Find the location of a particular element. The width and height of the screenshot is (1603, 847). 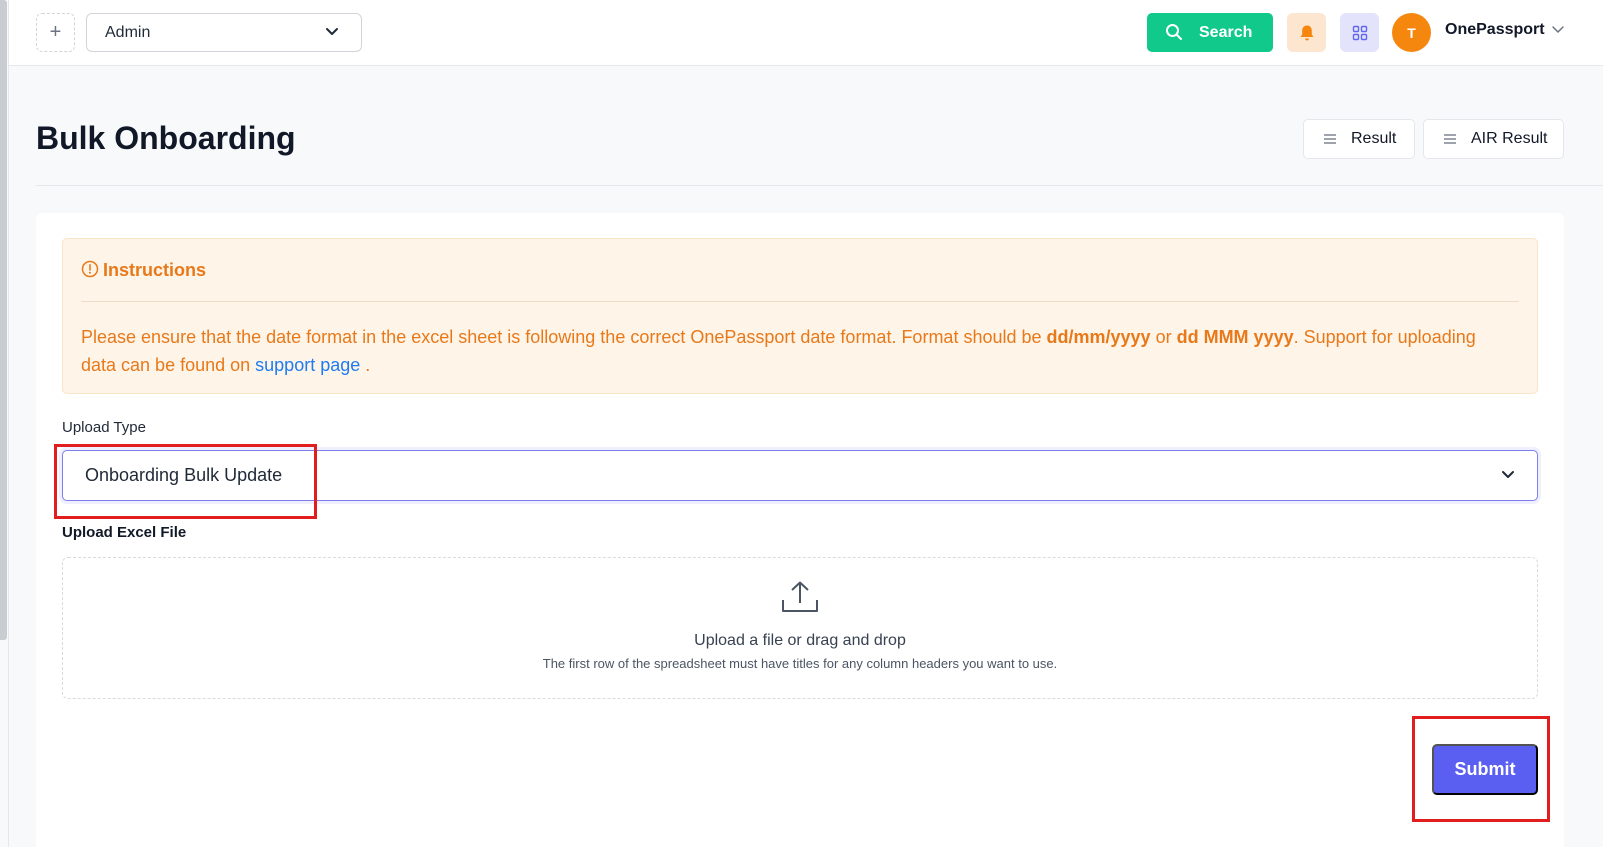

search-button: Search is located at coordinates (1210, 32).